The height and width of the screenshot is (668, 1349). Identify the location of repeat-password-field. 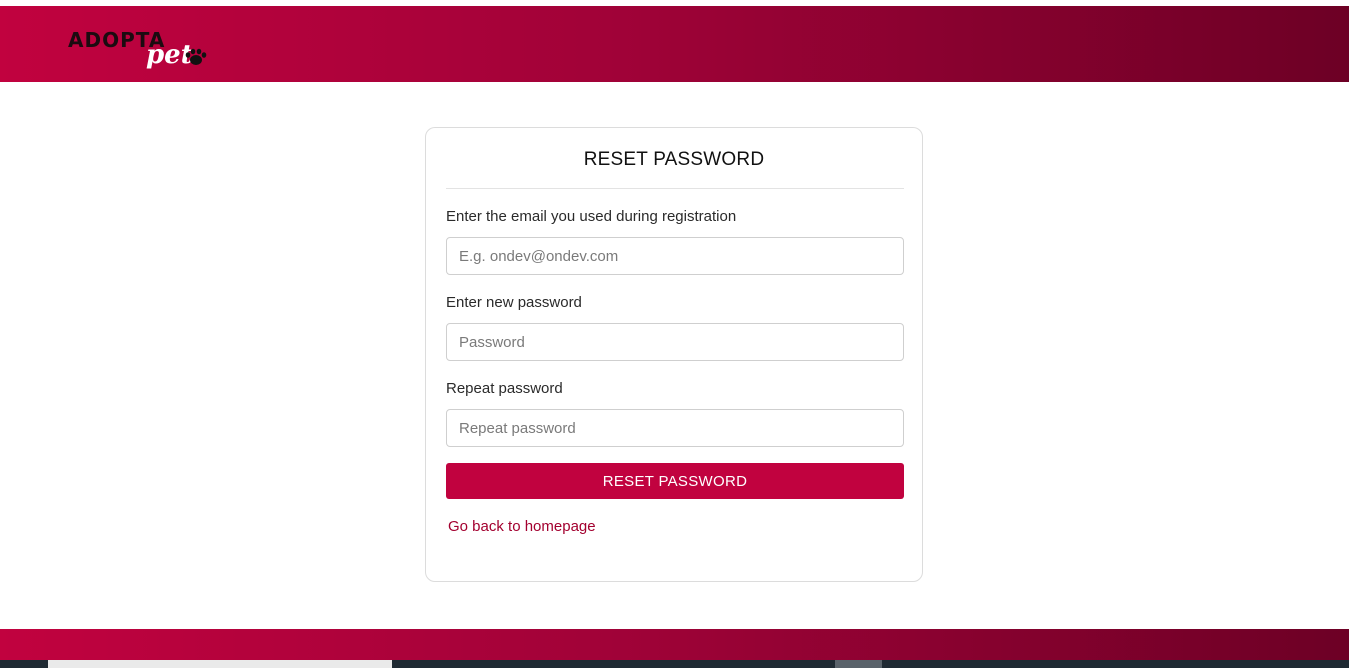
(675, 428).